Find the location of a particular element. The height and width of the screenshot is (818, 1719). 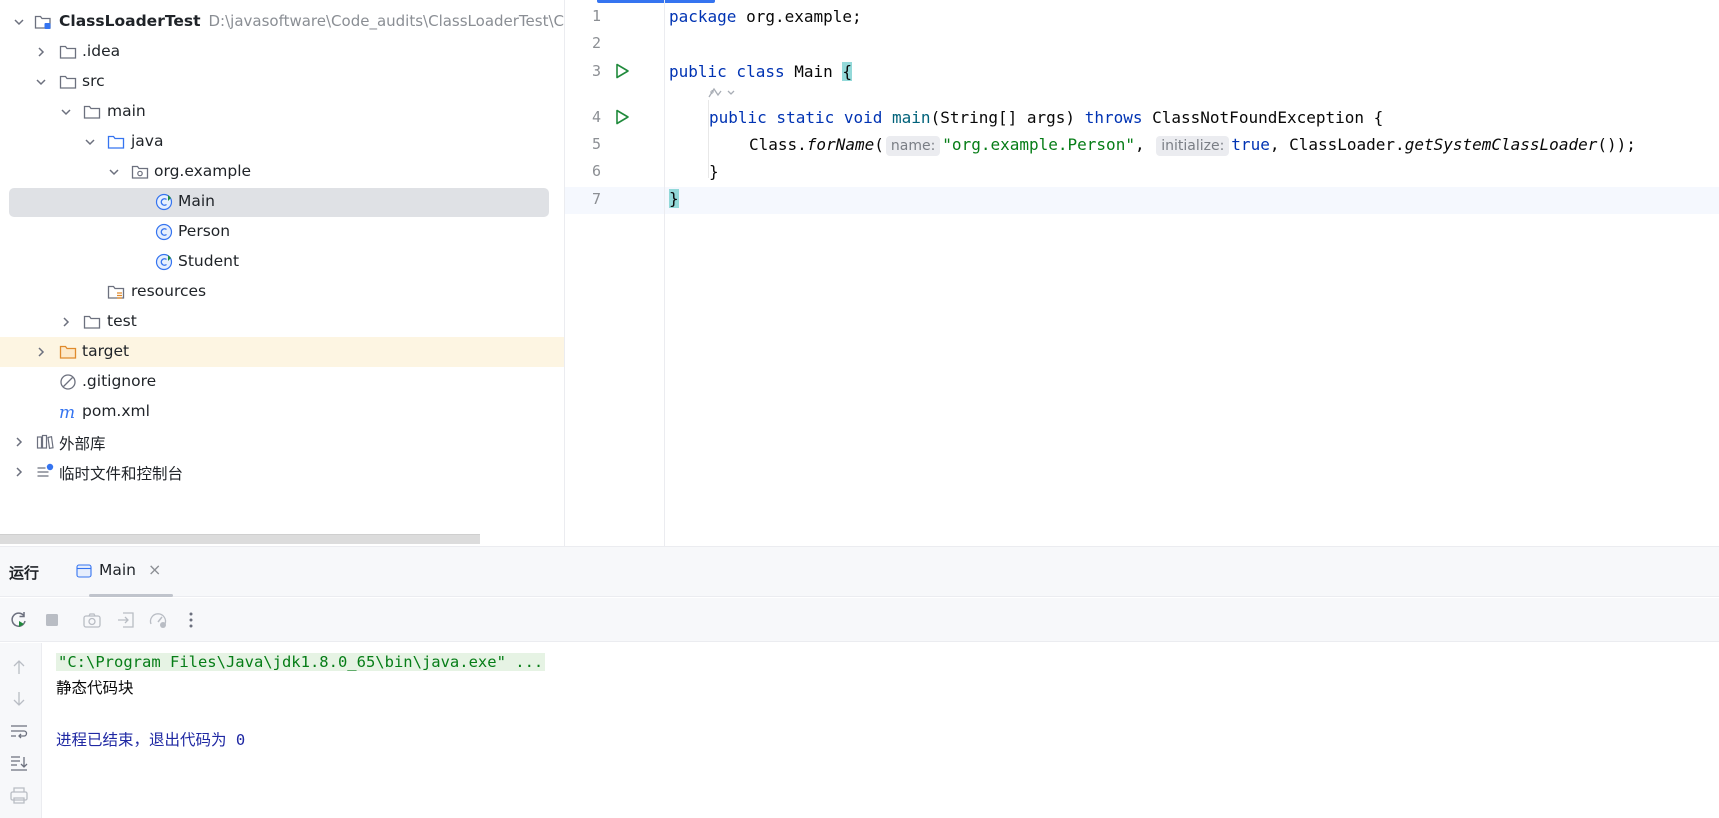

console-exit-line: 进程已结束，退出代码为 0 is located at coordinates (151, 740).